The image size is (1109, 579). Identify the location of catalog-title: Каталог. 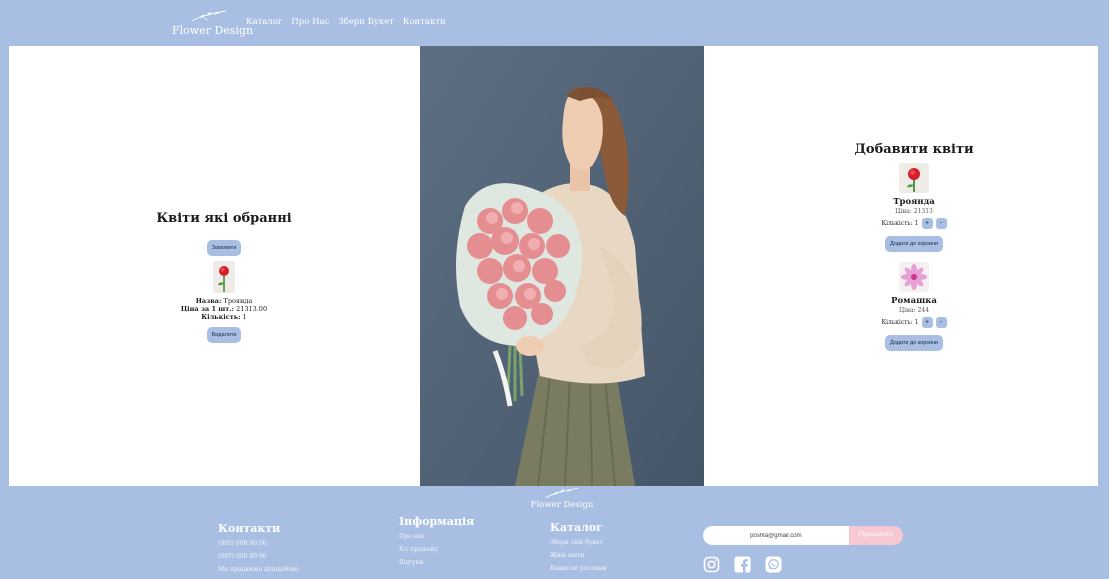
(576, 527).